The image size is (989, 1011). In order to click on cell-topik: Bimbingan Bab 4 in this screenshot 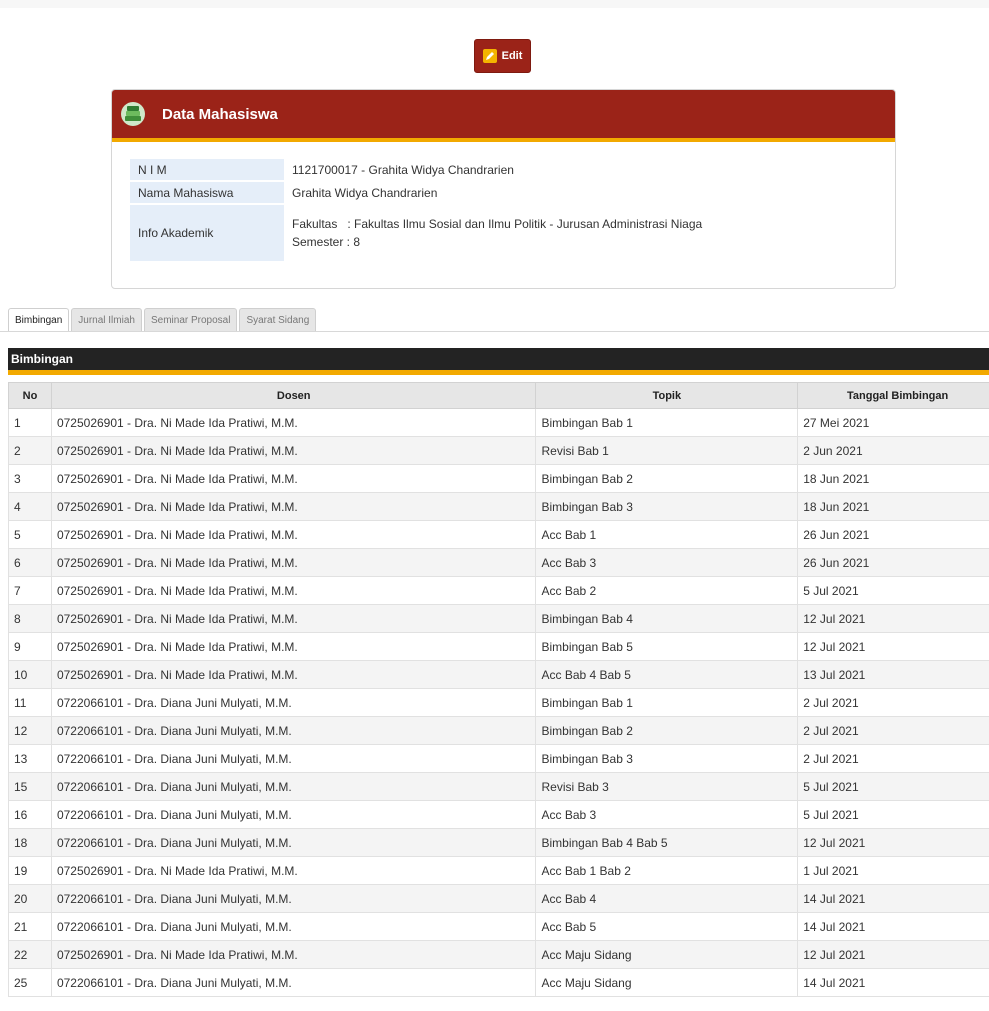, I will do `click(667, 618)`.